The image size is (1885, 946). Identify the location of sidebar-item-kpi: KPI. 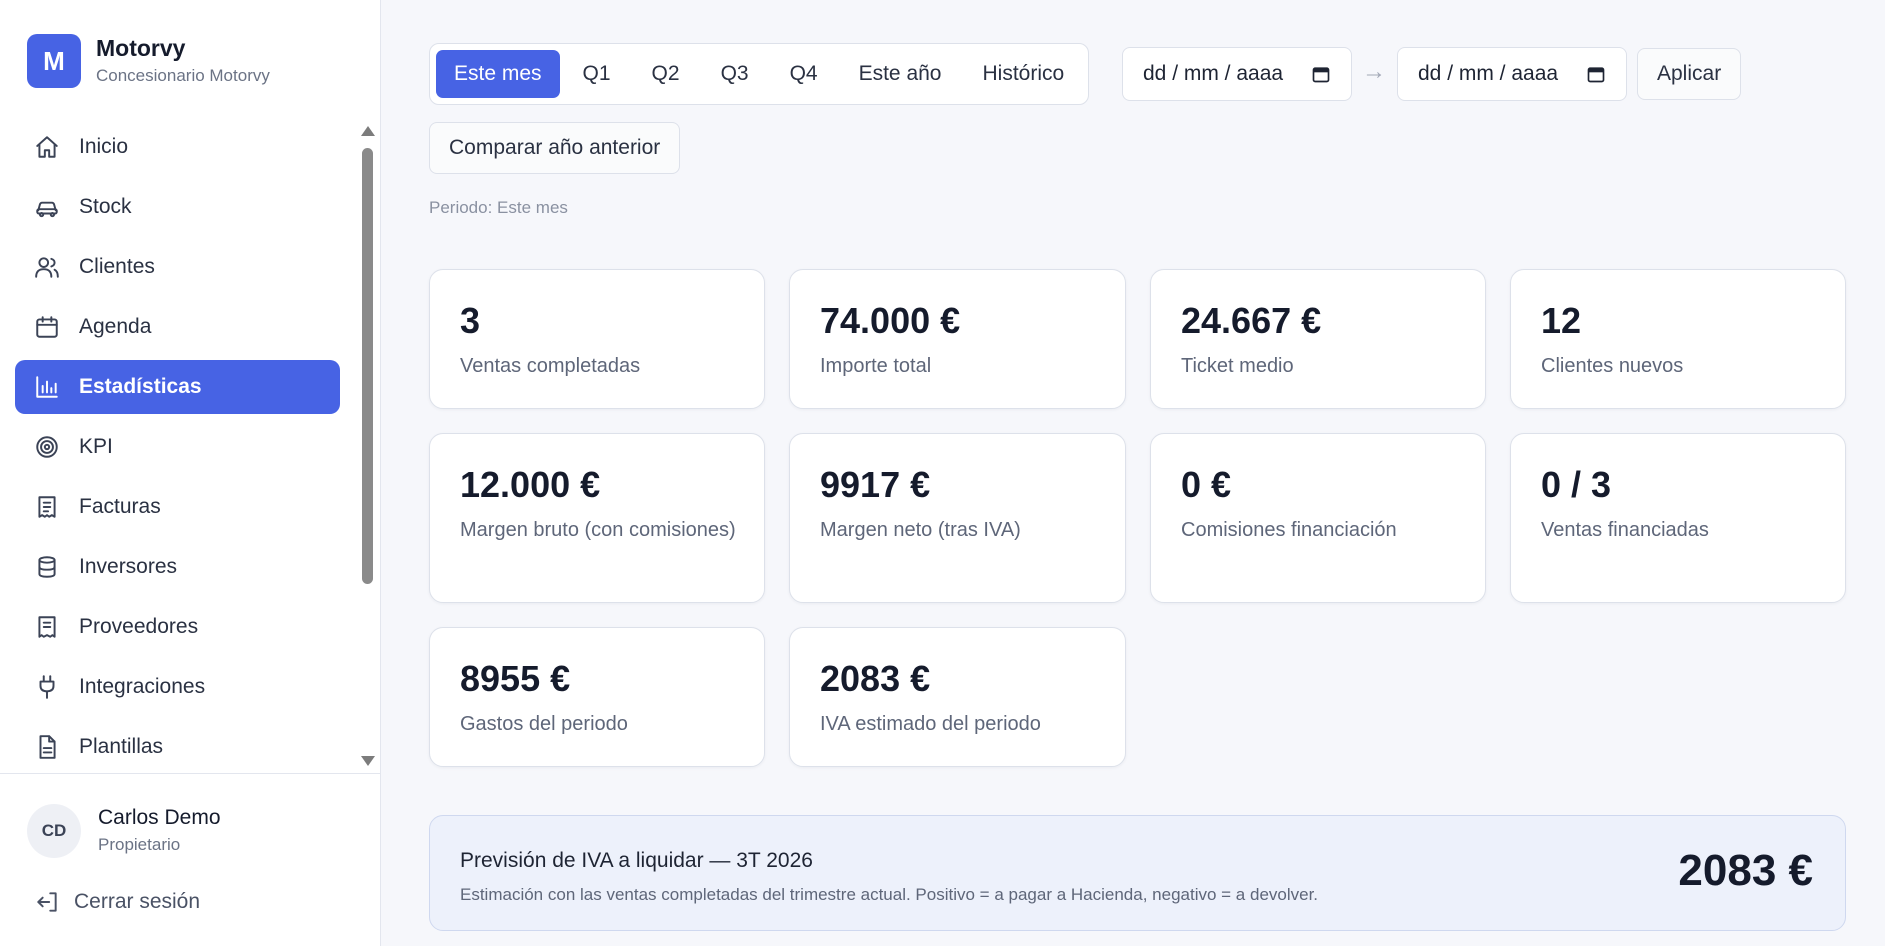
(177, 447).